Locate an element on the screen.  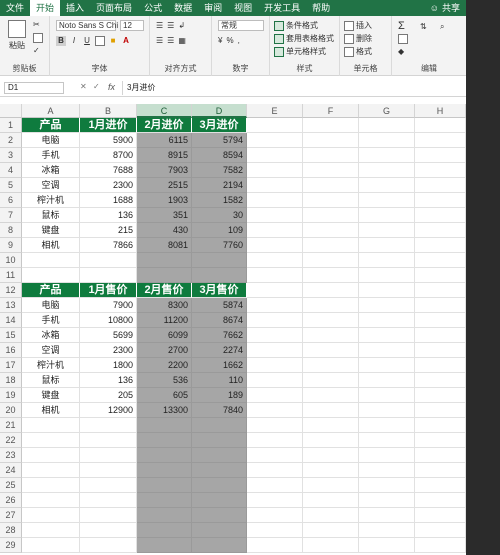
cell-d18: 110 is located at coordinates (219, 380).